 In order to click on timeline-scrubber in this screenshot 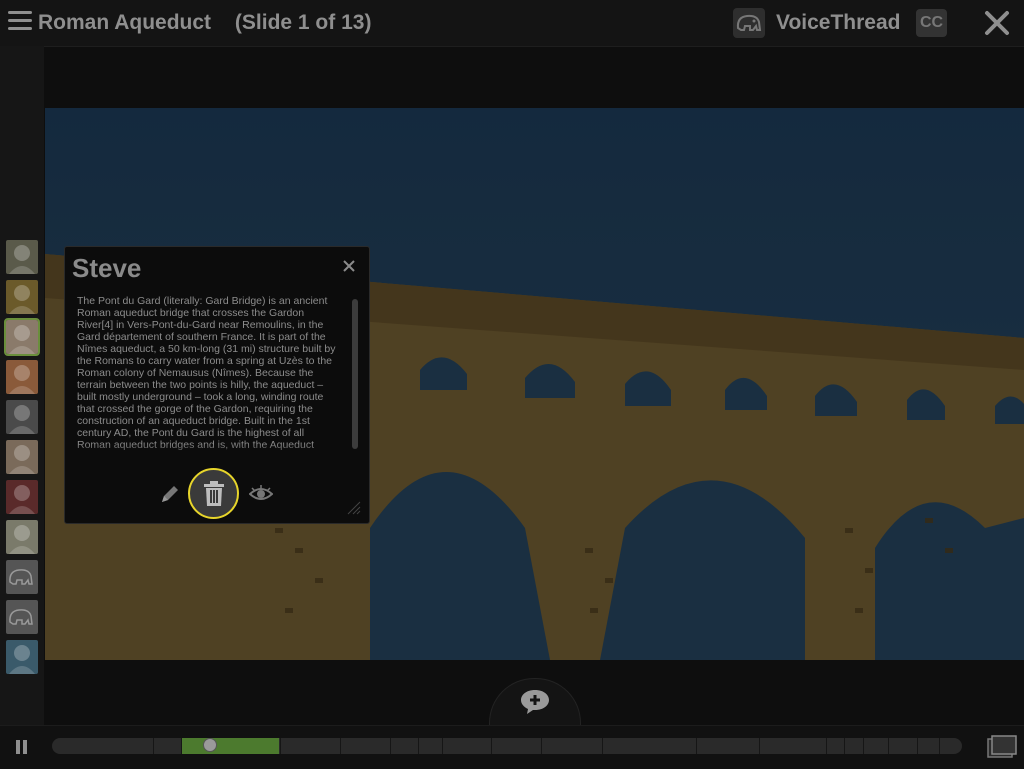, I will do `click(210, 745)`.